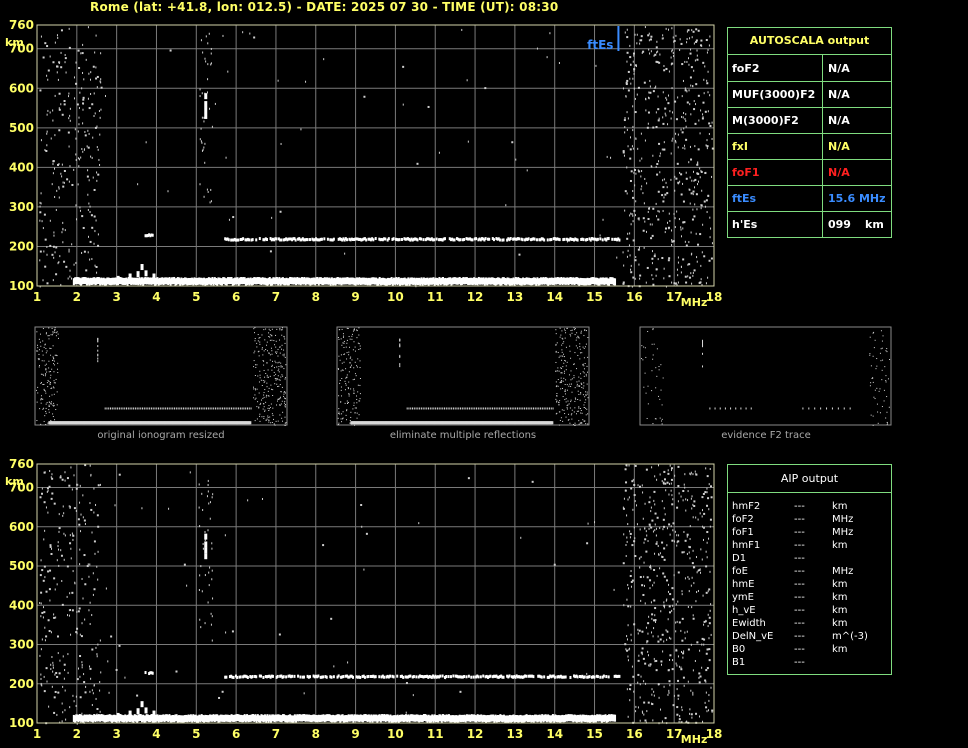  I want to click on y-tick-label: 200, so click(21, 684).